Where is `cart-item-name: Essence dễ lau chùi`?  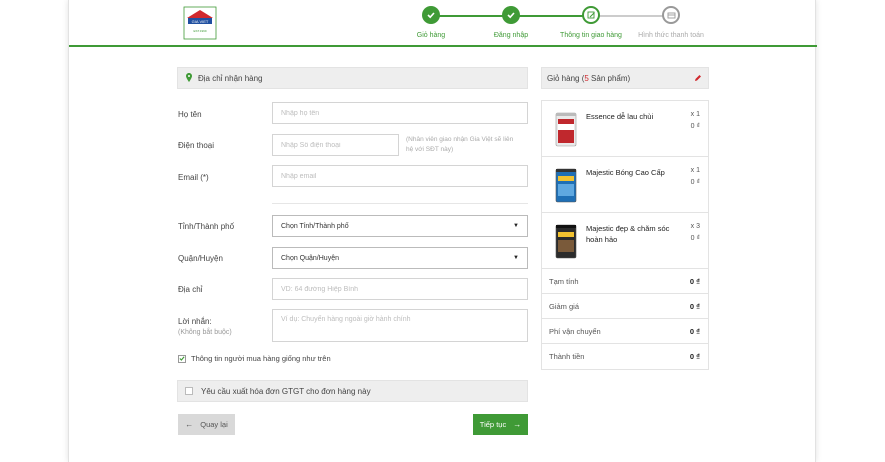
cart-item-name: Essence dễ lau chùi is located at coordinates (634, 116).